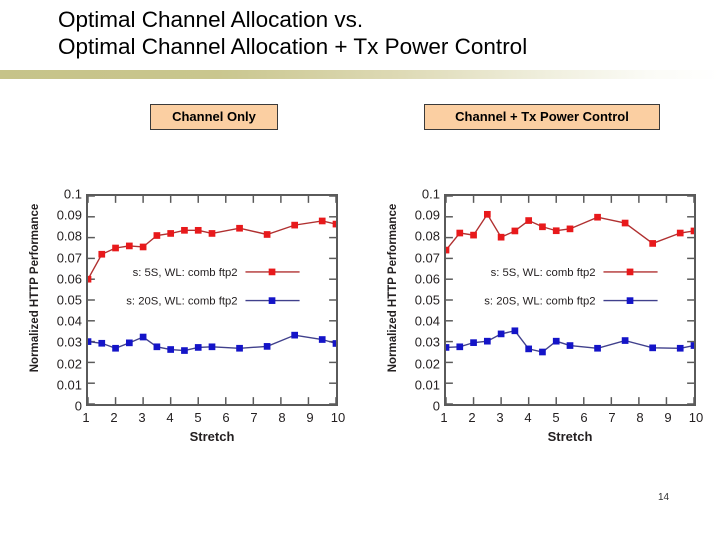 Image resolution: width=720 pixels, height=540 pixels. Describe the element at coordinates (212, 436) in the screenshot. I see `chart-left-x-axis-label: Stretch` at that location.